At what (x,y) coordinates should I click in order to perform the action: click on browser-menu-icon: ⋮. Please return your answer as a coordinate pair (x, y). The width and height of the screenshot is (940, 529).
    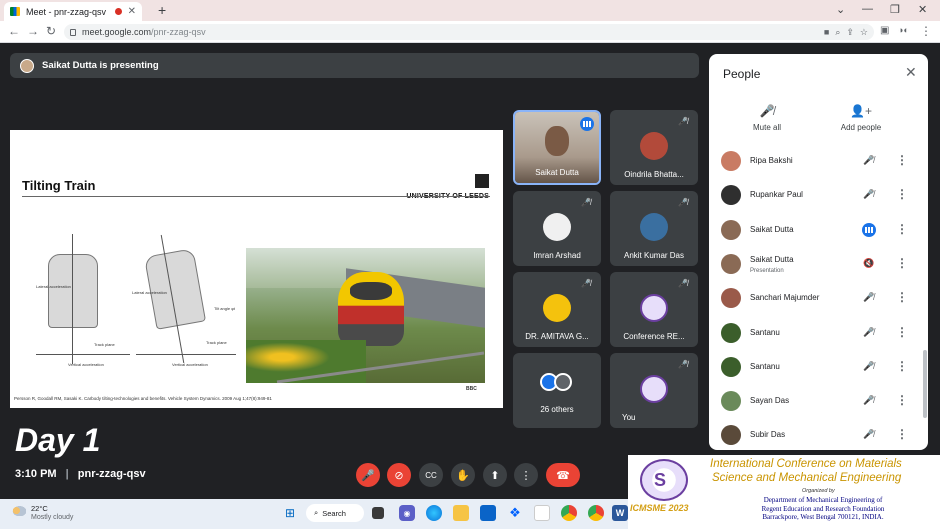
    Looking at the image, I should click on (926, 31).